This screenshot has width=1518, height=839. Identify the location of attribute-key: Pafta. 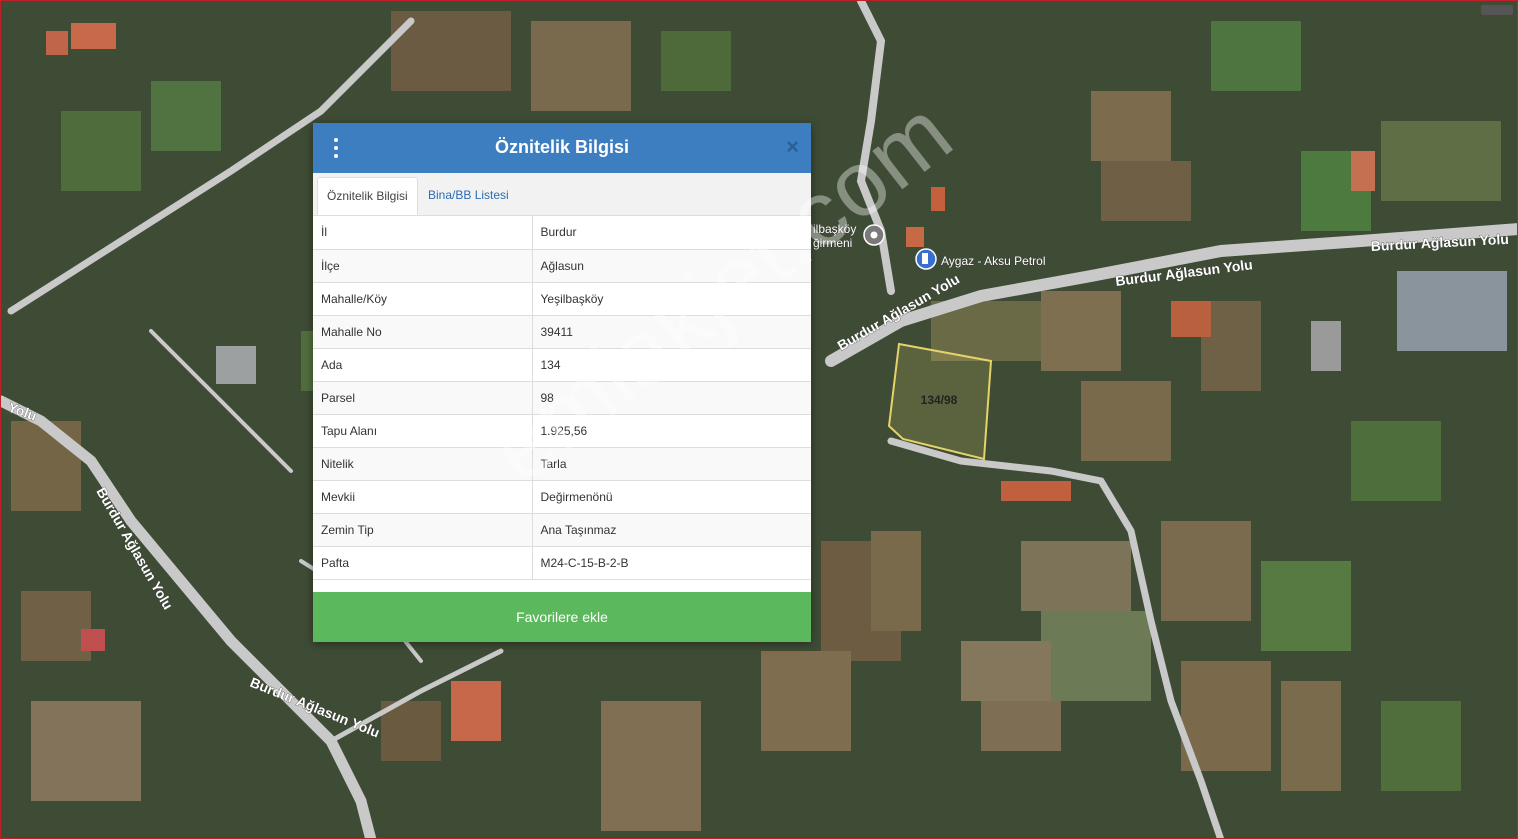
(423, 563).